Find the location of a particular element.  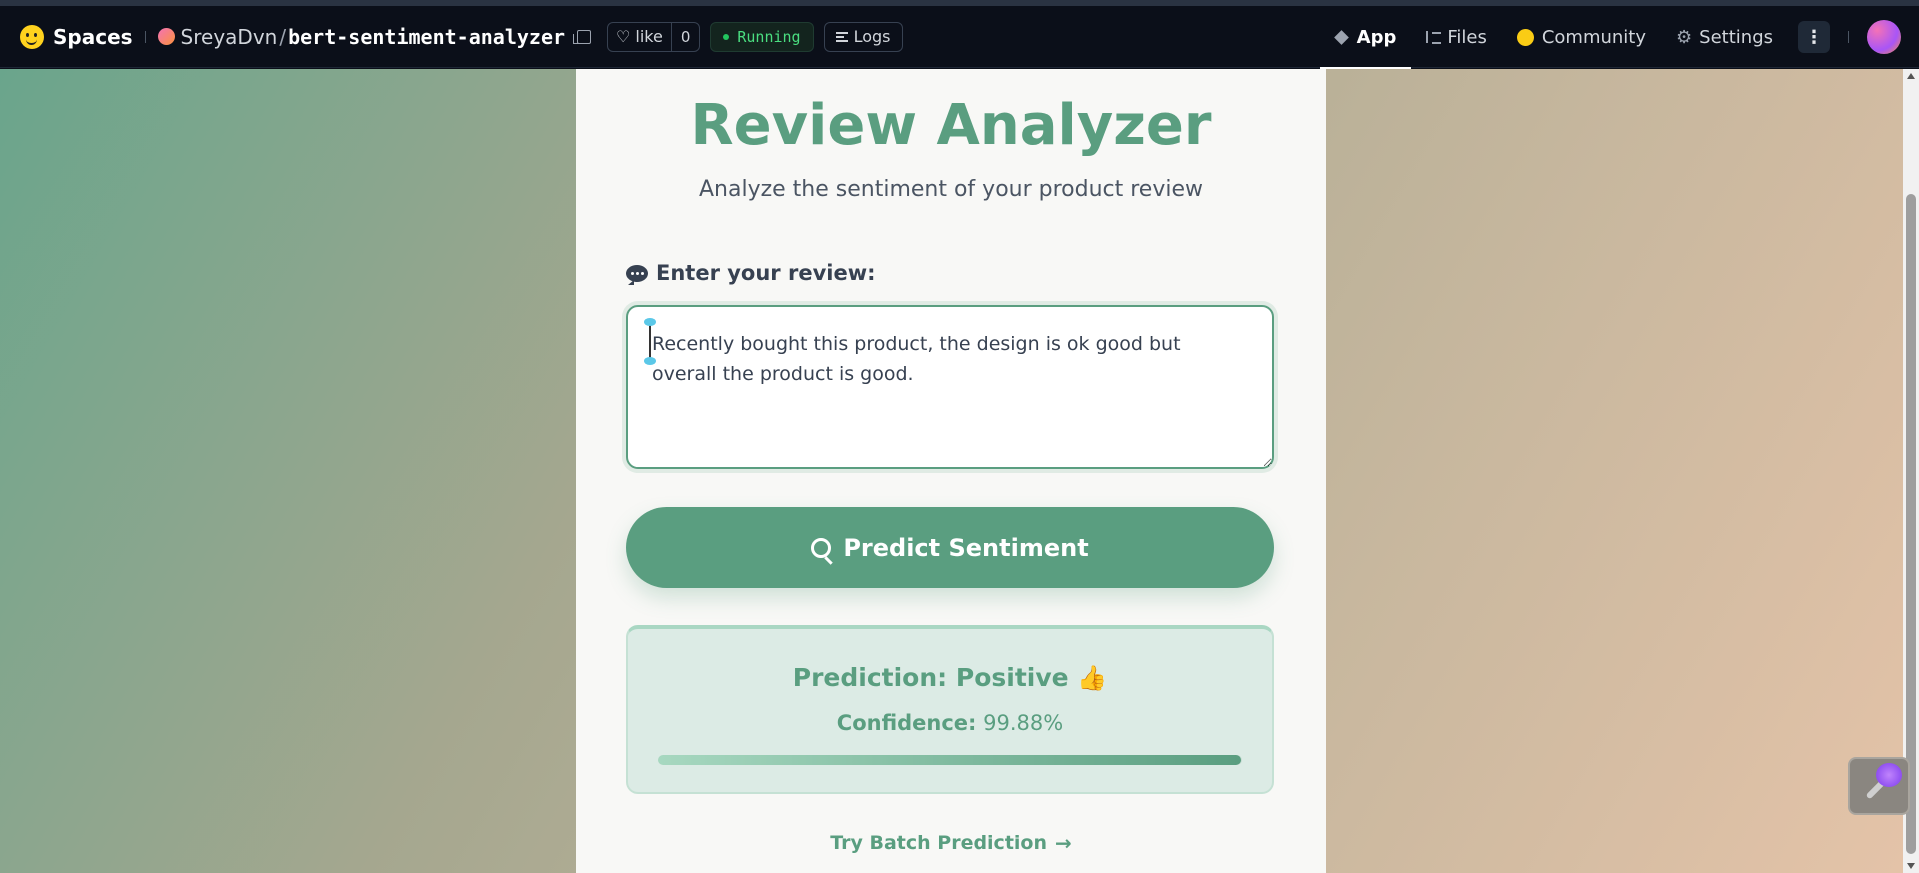

space-nav: App Files Community ⚙ Settings ⋮ is located at coordinates (1619, 37).